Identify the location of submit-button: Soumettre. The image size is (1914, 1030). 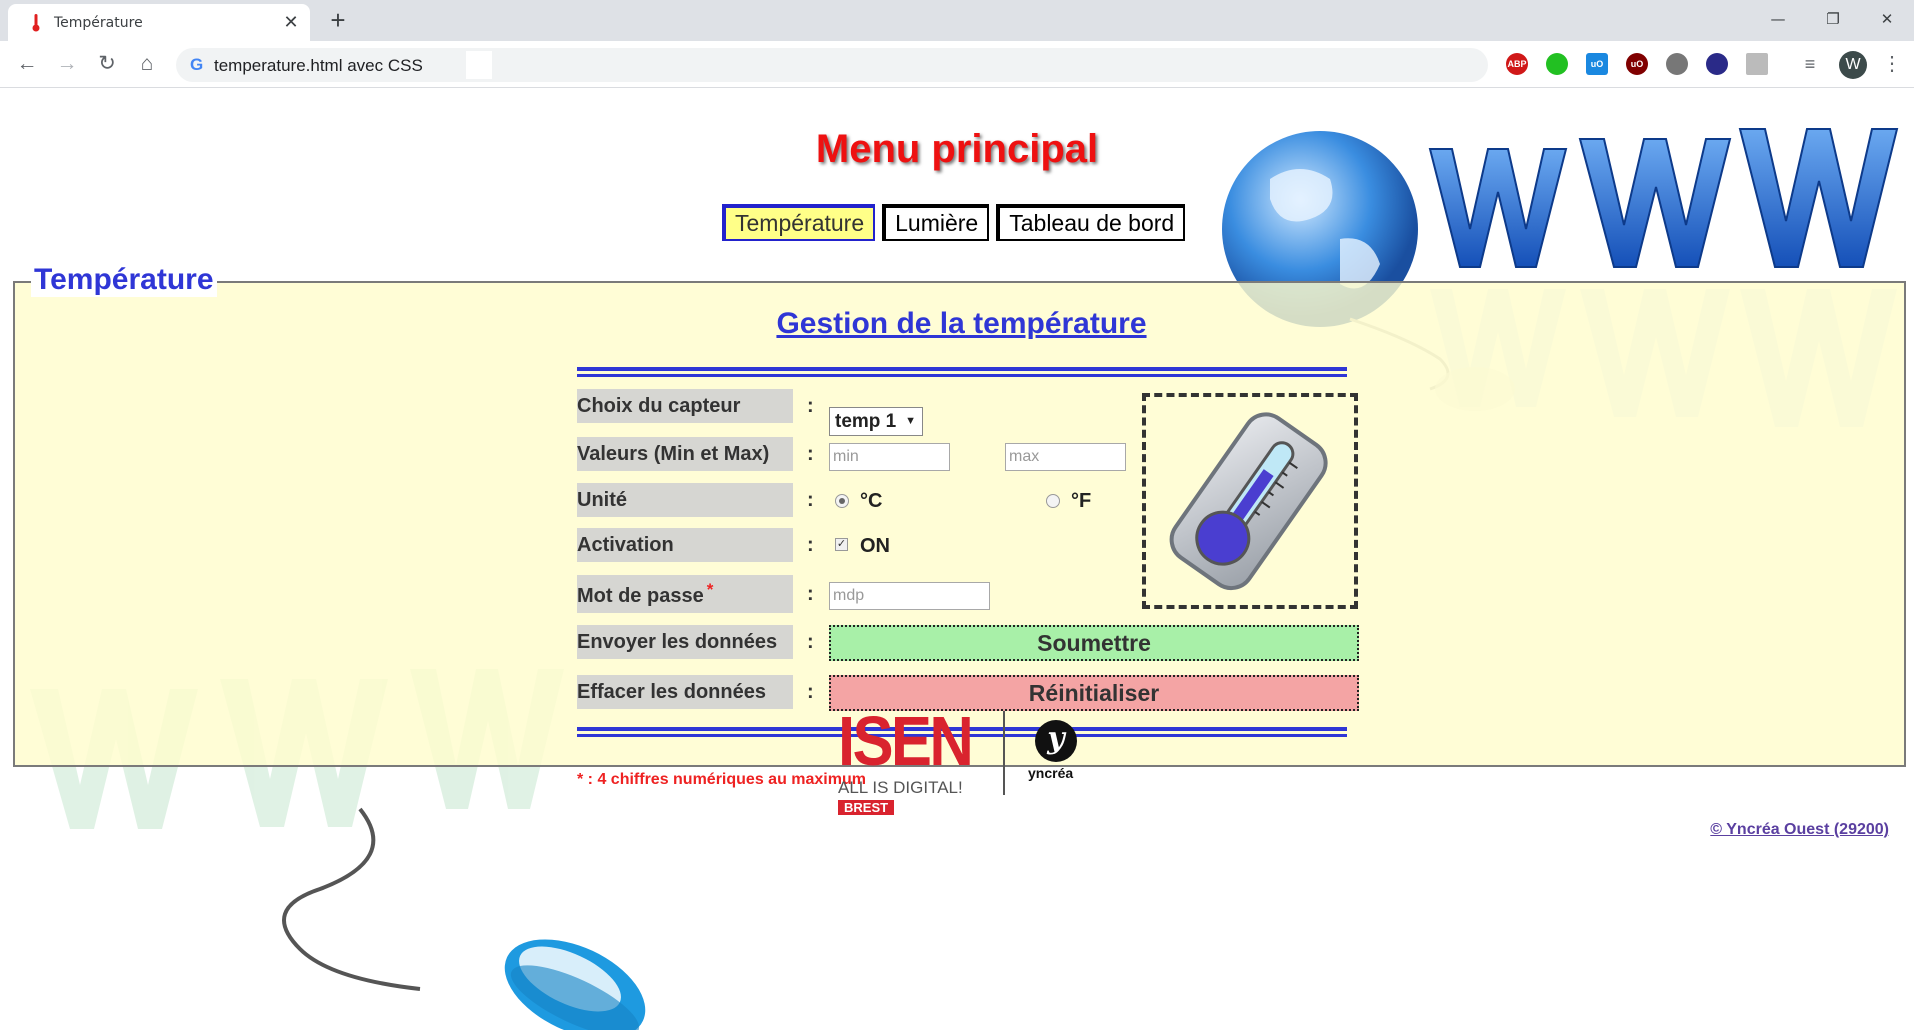
(1094, 643).